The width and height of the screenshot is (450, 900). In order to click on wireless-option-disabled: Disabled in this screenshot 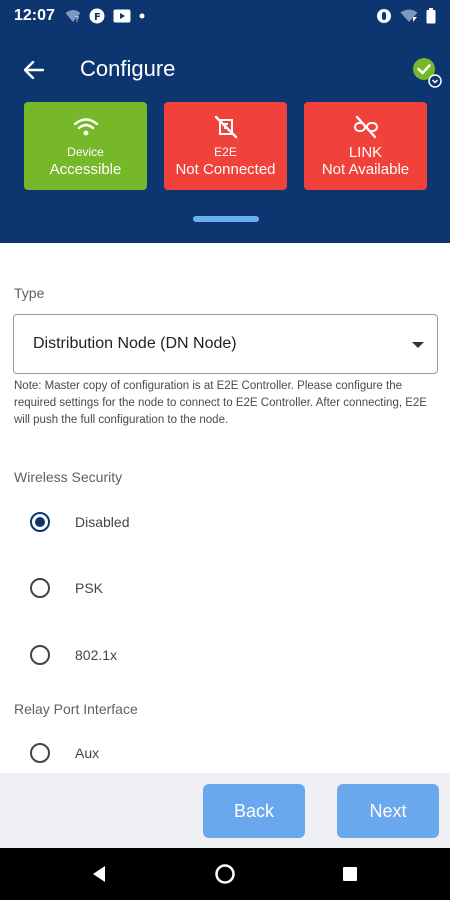, I will do `click(225, 522)`.